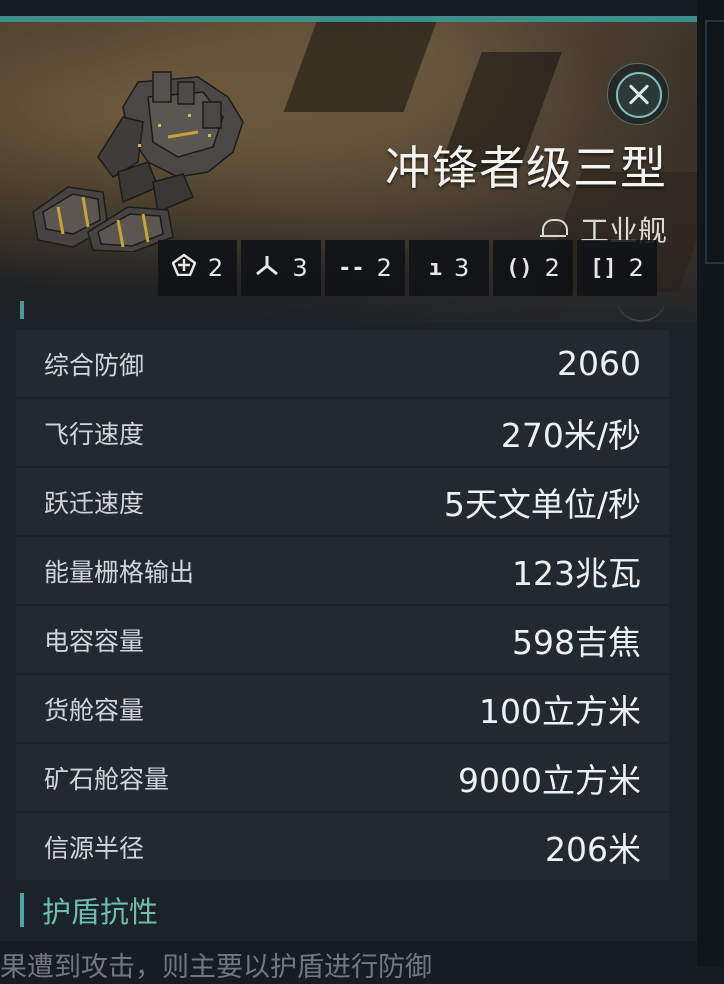 The width and height of the screenshot is (724, 984). What do you see at coordinates (94, 365) in the screenshot?
I see `stat-label: 综合防御` at bounding box center [94, 365].